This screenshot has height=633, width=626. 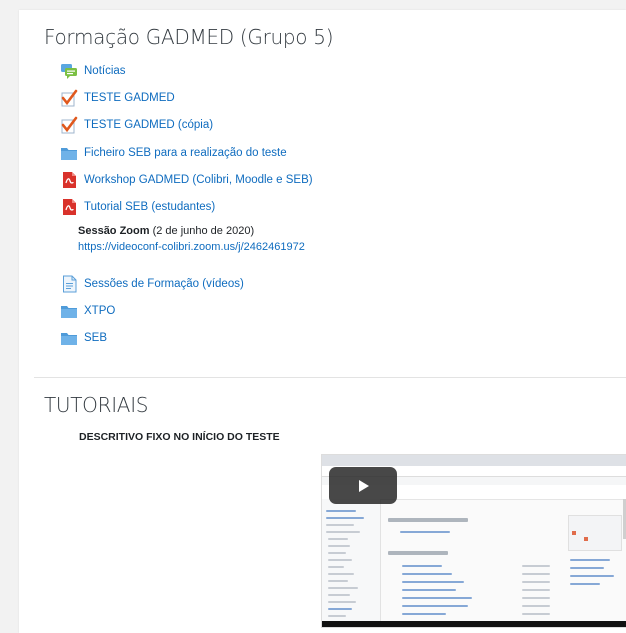 What do you see at coordinates (69, 71) in the screenshot?
I see `forum-icon` at bounding box center [69, 71].